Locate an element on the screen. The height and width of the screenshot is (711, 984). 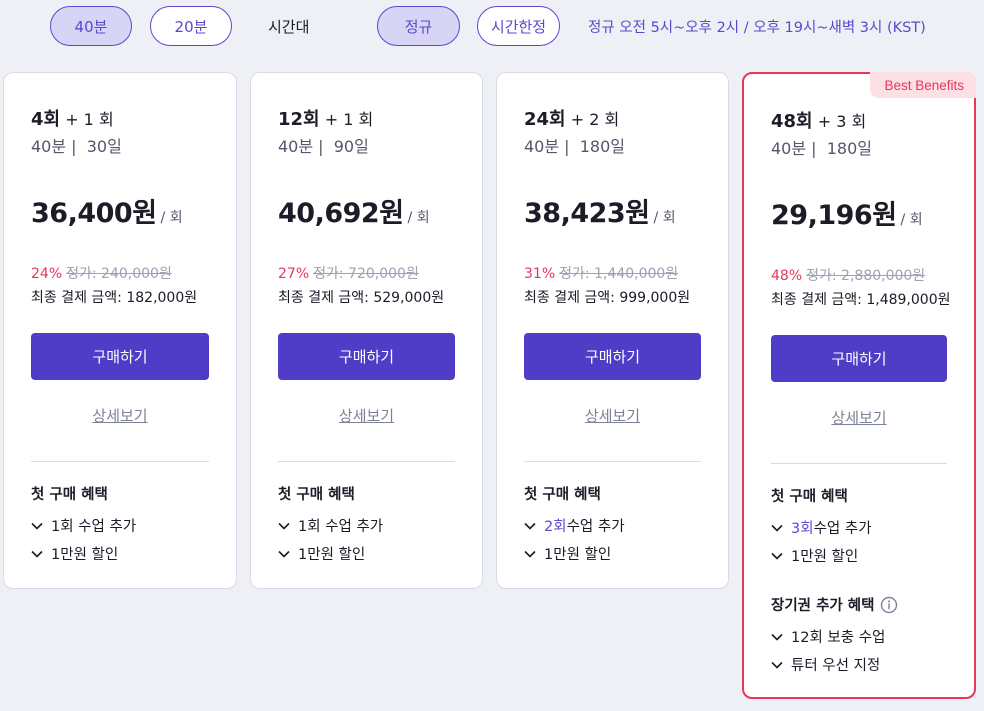
extra-benefit-item: 튜터 우선 지정 is located at coordinates (825, 664).